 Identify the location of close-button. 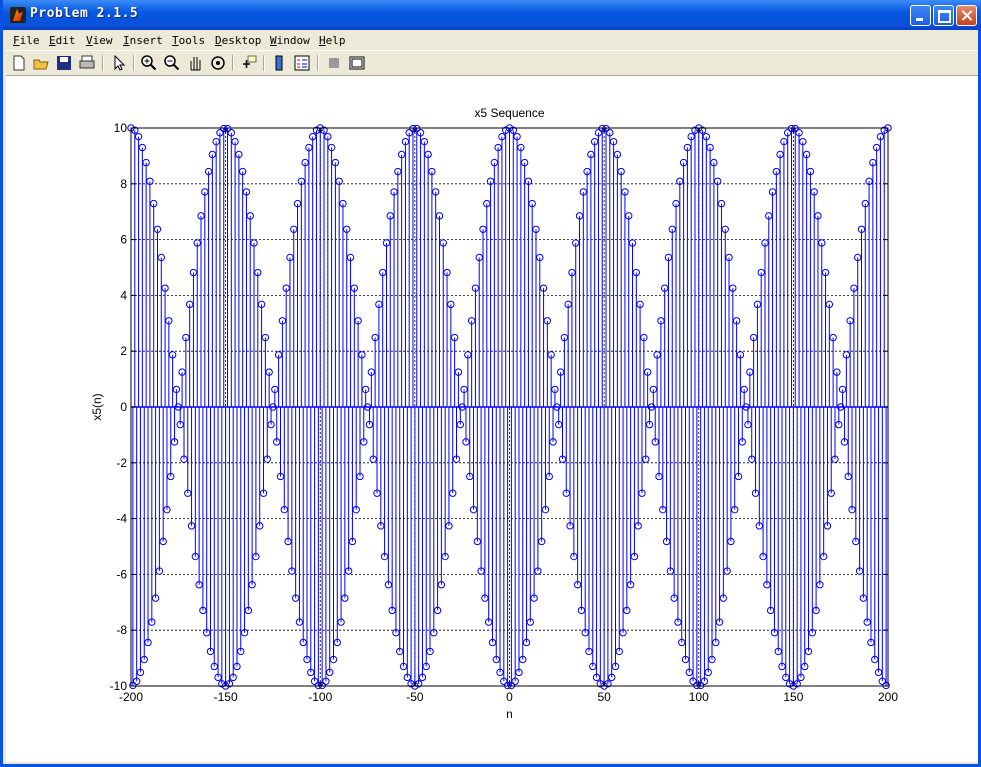
(966, 15).